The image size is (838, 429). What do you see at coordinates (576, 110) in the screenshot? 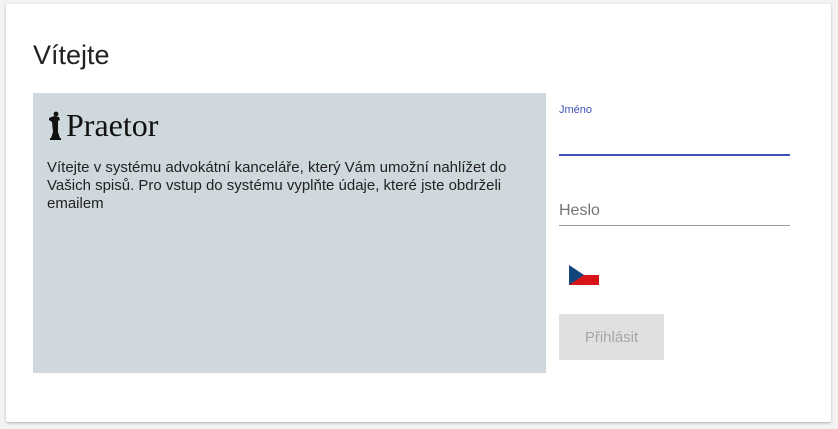
I see `username-label: Jméno` at bounding box center [576, 110].